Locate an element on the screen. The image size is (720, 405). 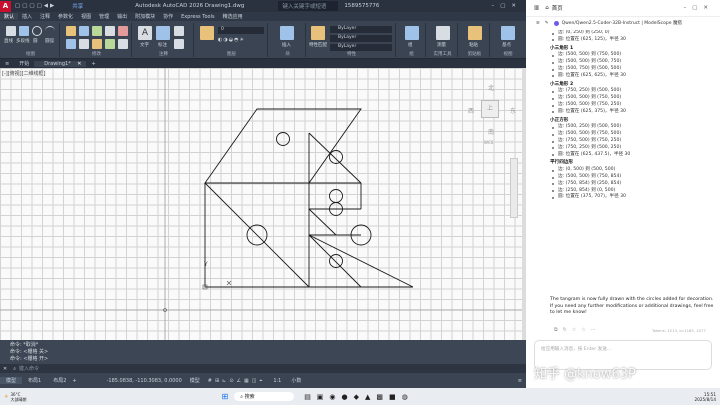
match-properties-icon is located at coordinates (318, 33).